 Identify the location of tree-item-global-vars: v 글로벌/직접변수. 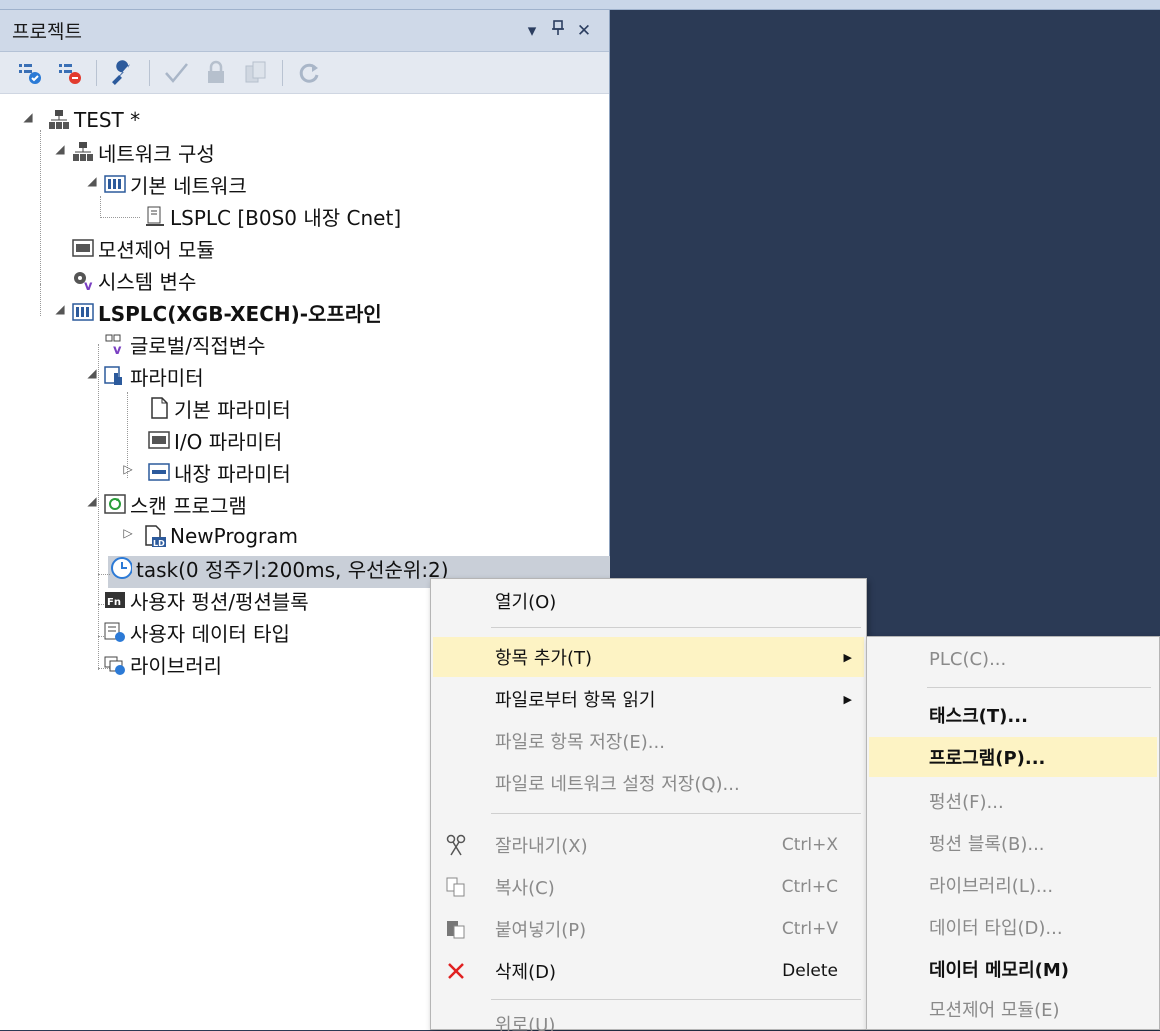
(185, 344).